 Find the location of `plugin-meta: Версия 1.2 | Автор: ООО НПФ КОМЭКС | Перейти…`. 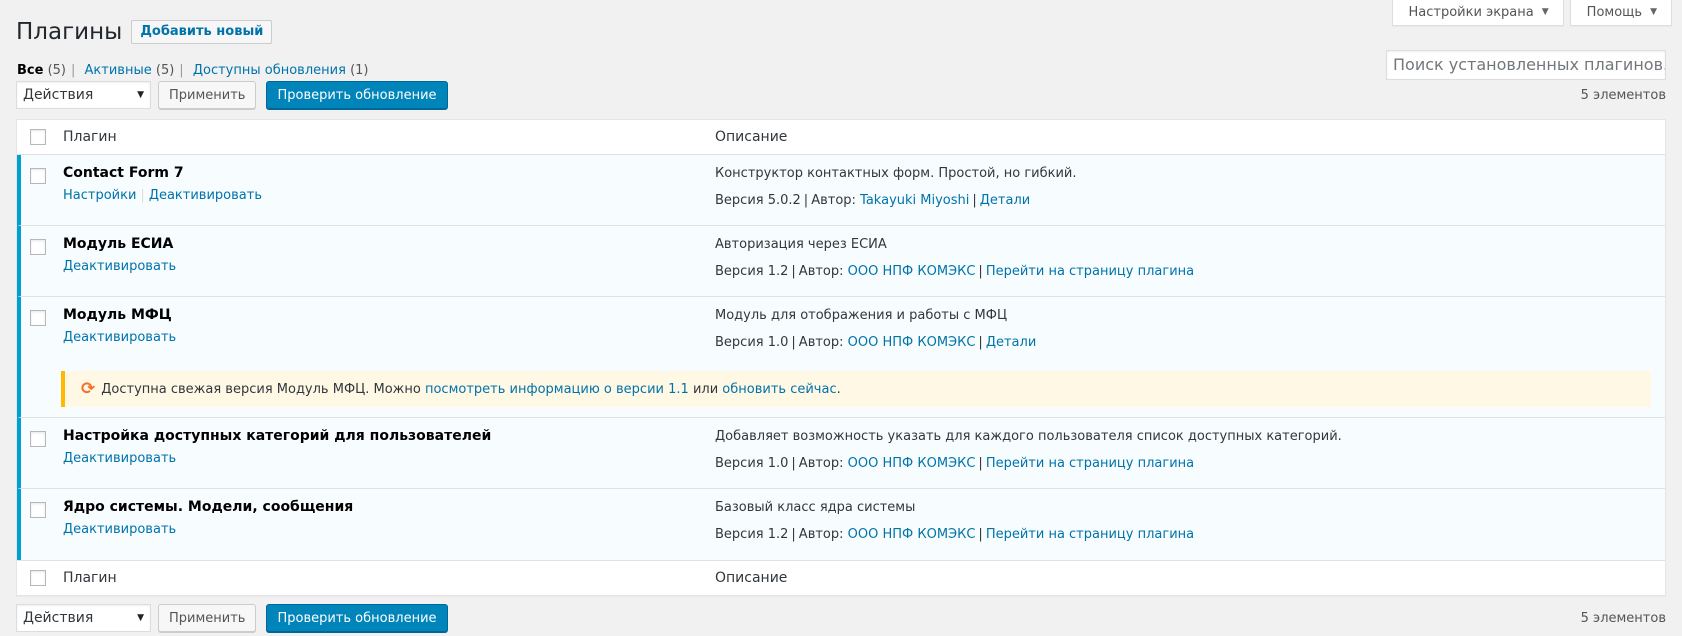

plugin-meta: Версия 1.2 | Автор: ООО НПФ КОМЭКС | Перейти… is located at coordinates (954, 271).